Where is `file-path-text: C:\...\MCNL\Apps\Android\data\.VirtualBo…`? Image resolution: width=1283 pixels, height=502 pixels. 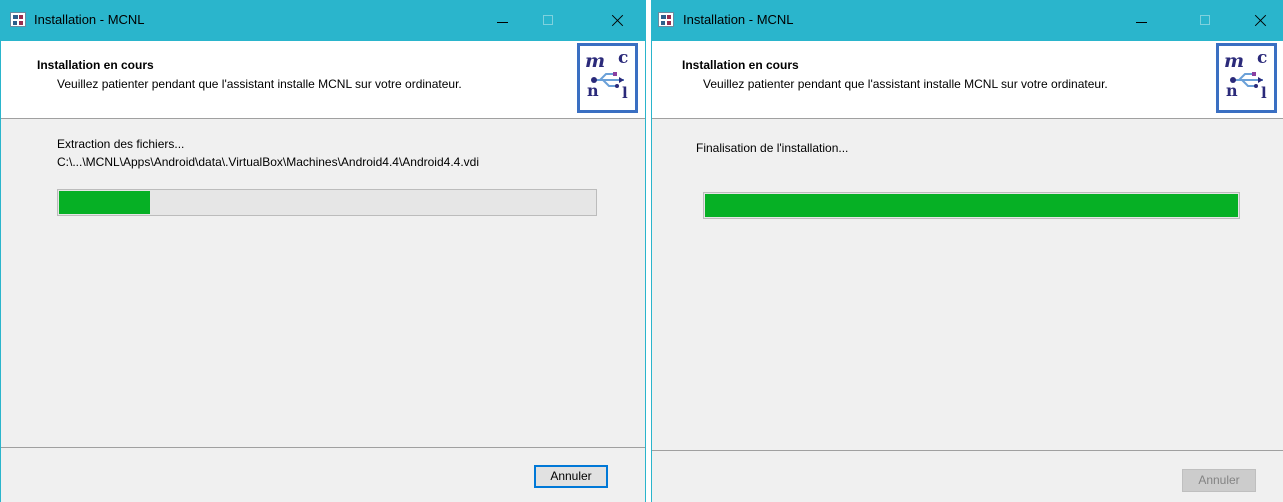 file-path-text: C:\...\MCNL\Apps\Android\data\.VirtualBo… is located at coordinates (268, 162).